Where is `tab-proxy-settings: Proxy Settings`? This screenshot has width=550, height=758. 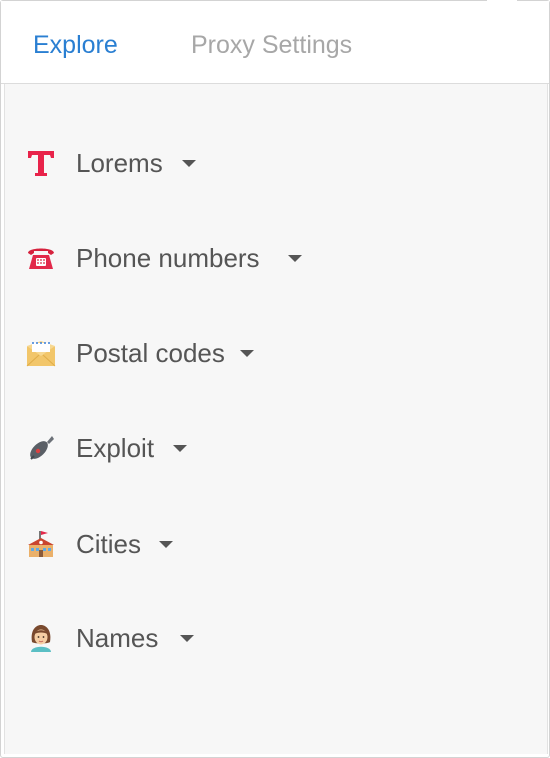
tab-proxy-settings: Proxy Settings is located at coordinates (271, 45).